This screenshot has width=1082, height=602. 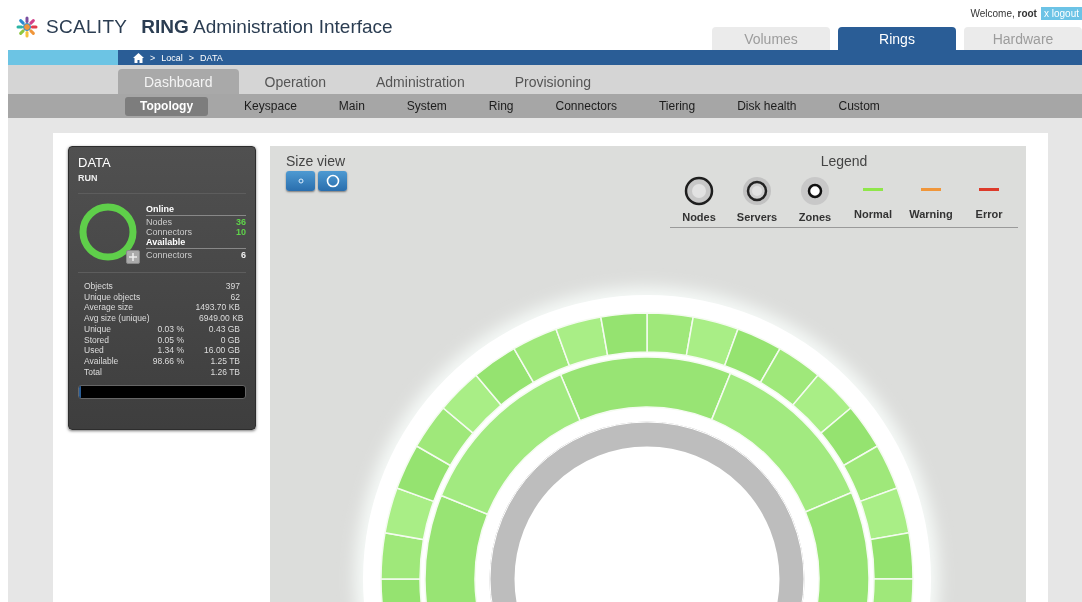 I want to click on count-value: 6, so click(x=243, y=255).